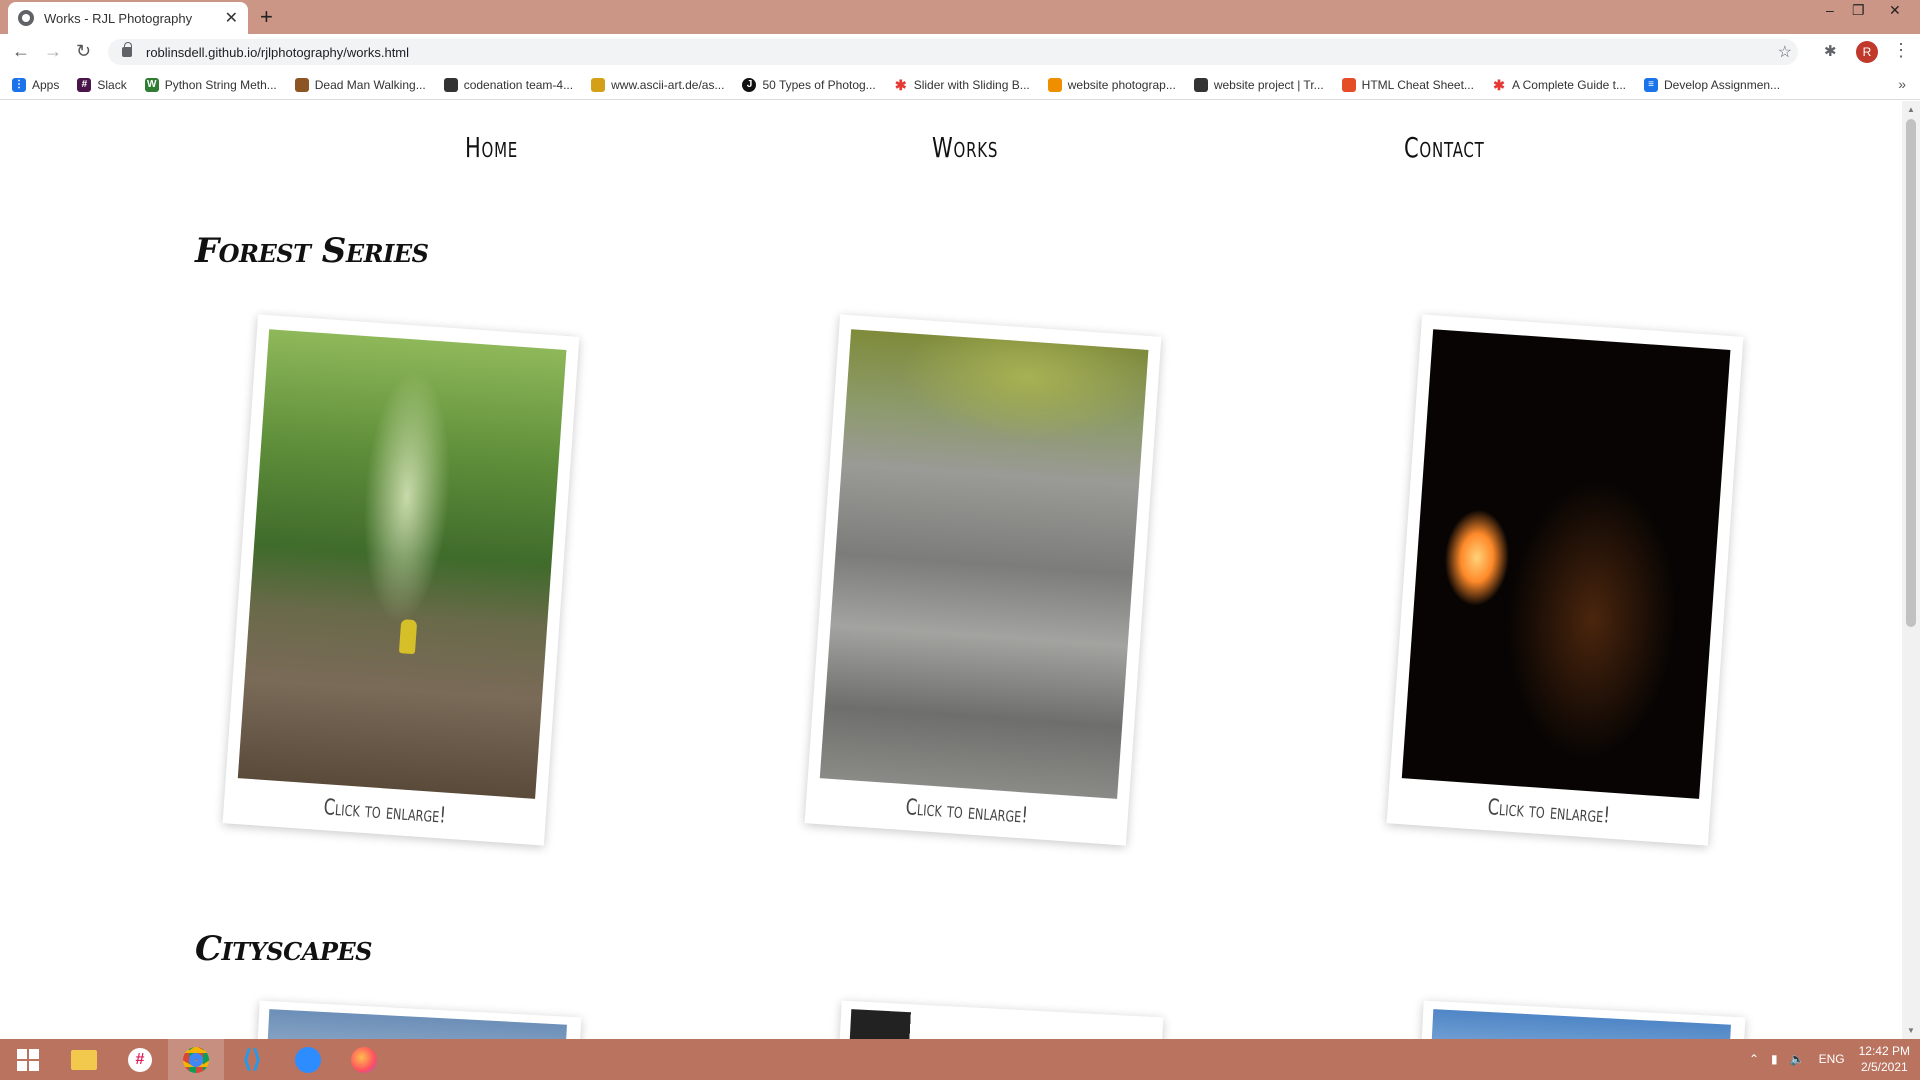 The height and width of the screenshot is (1080, 1920). What do you see at coordinates (1895, 10) in the screenshot?
I see `close-window-icon: ✕` at bounding box center [1895, 10].